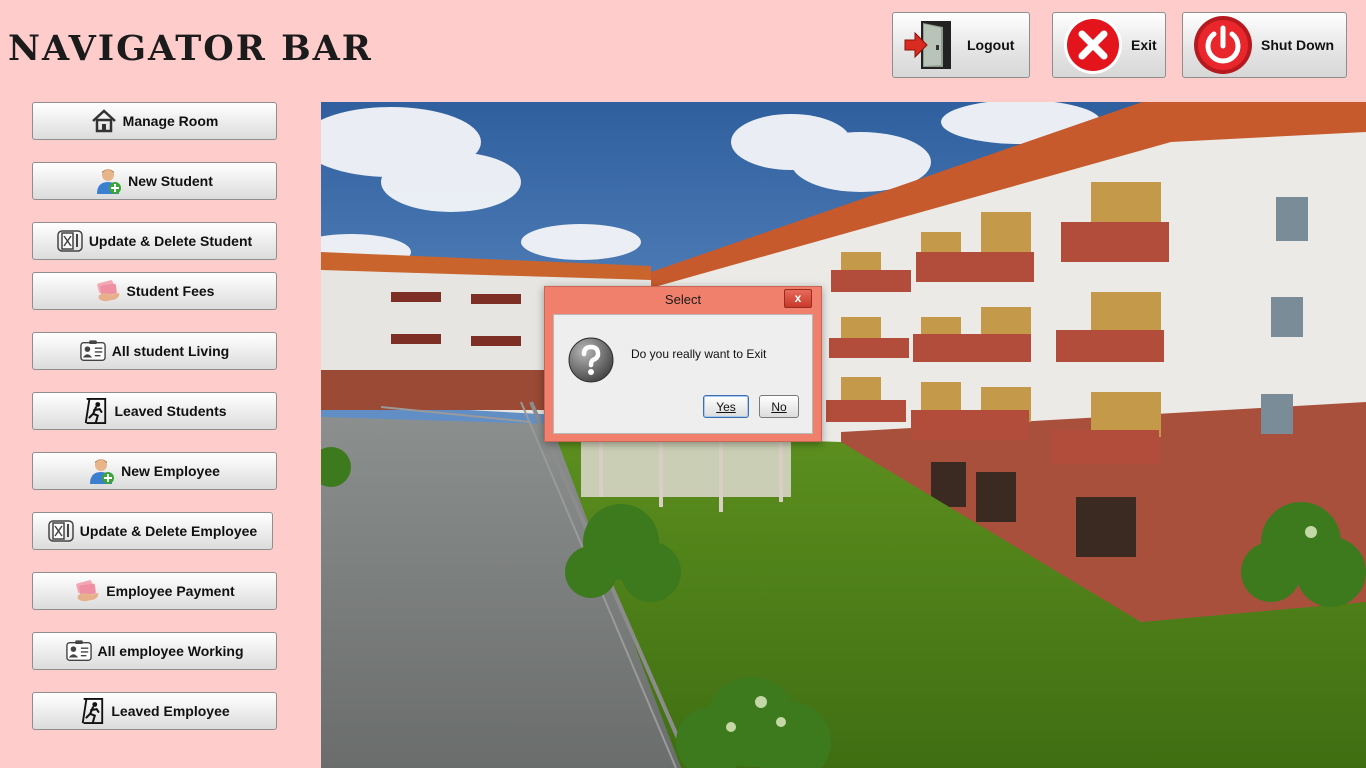 The width and height of the screenshot is (1366, 768). I want to click on logout-button: Logout, so click(961, 45).